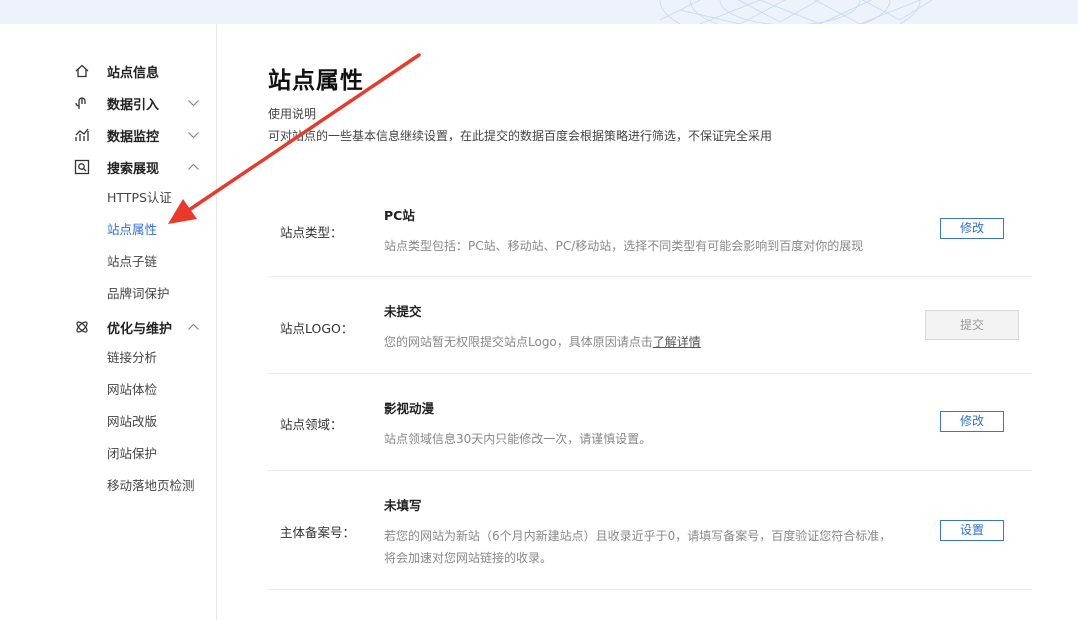  What do you see at coordinates (133, 169) in the screenshot?
I see `sidebar-group-label: 搜索展现` at bounding box center [133, 169].